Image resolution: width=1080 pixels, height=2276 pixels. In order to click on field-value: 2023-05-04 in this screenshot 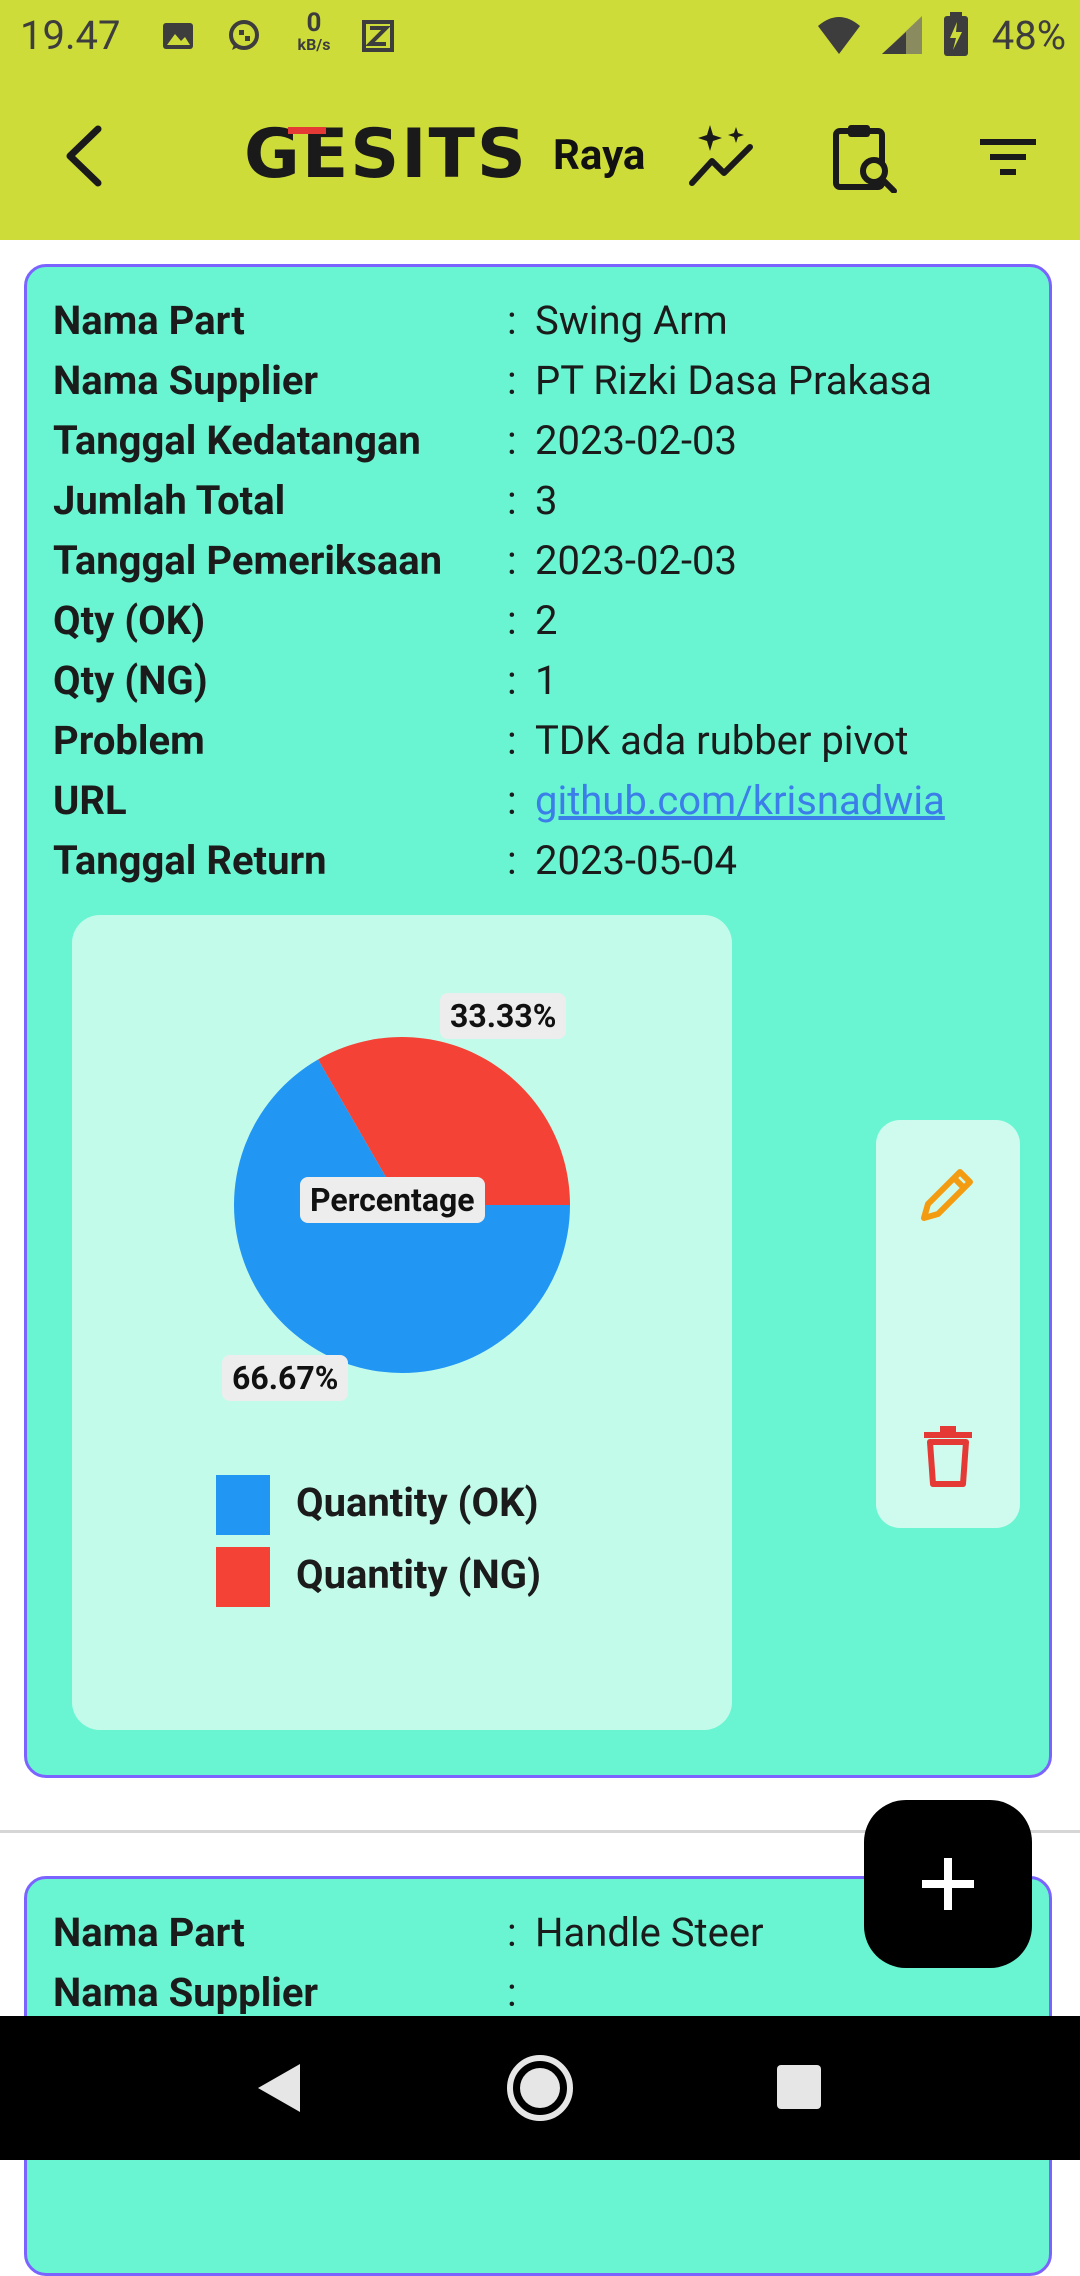, I will do `click(636, 860)`.